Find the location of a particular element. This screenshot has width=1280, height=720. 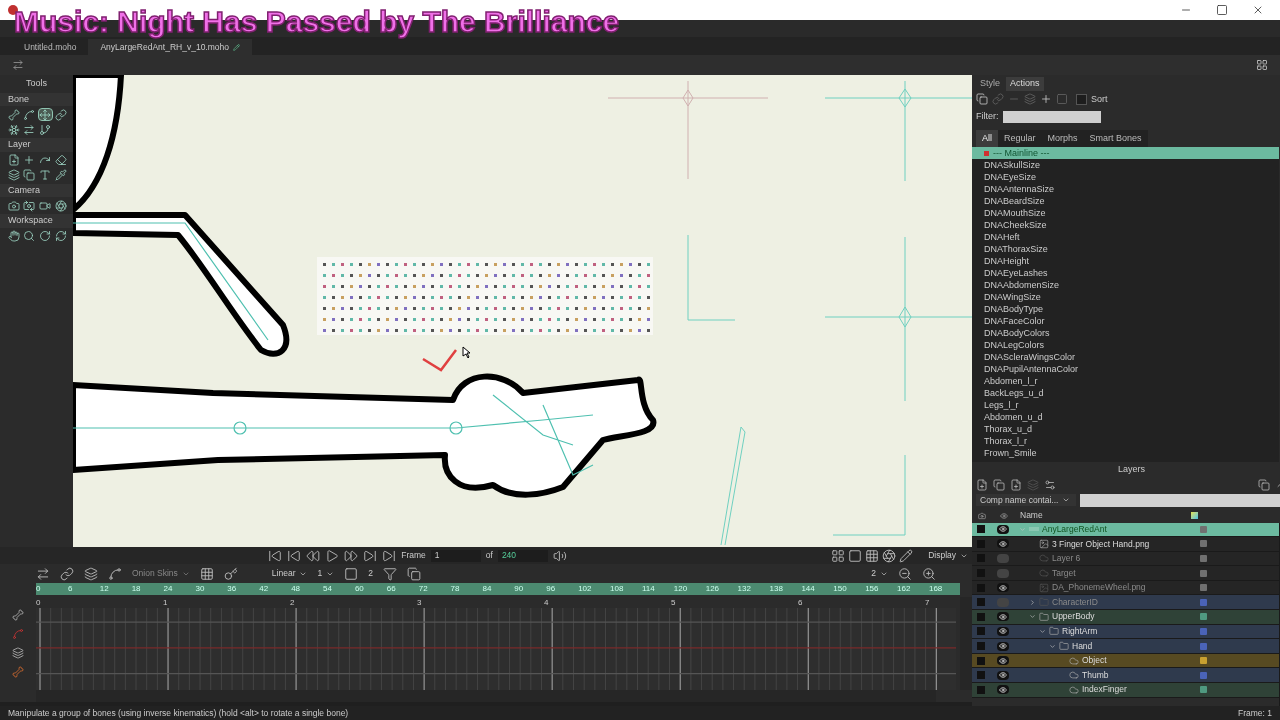

action-item: DNASkullSize is located at coordinates (1125, 165).